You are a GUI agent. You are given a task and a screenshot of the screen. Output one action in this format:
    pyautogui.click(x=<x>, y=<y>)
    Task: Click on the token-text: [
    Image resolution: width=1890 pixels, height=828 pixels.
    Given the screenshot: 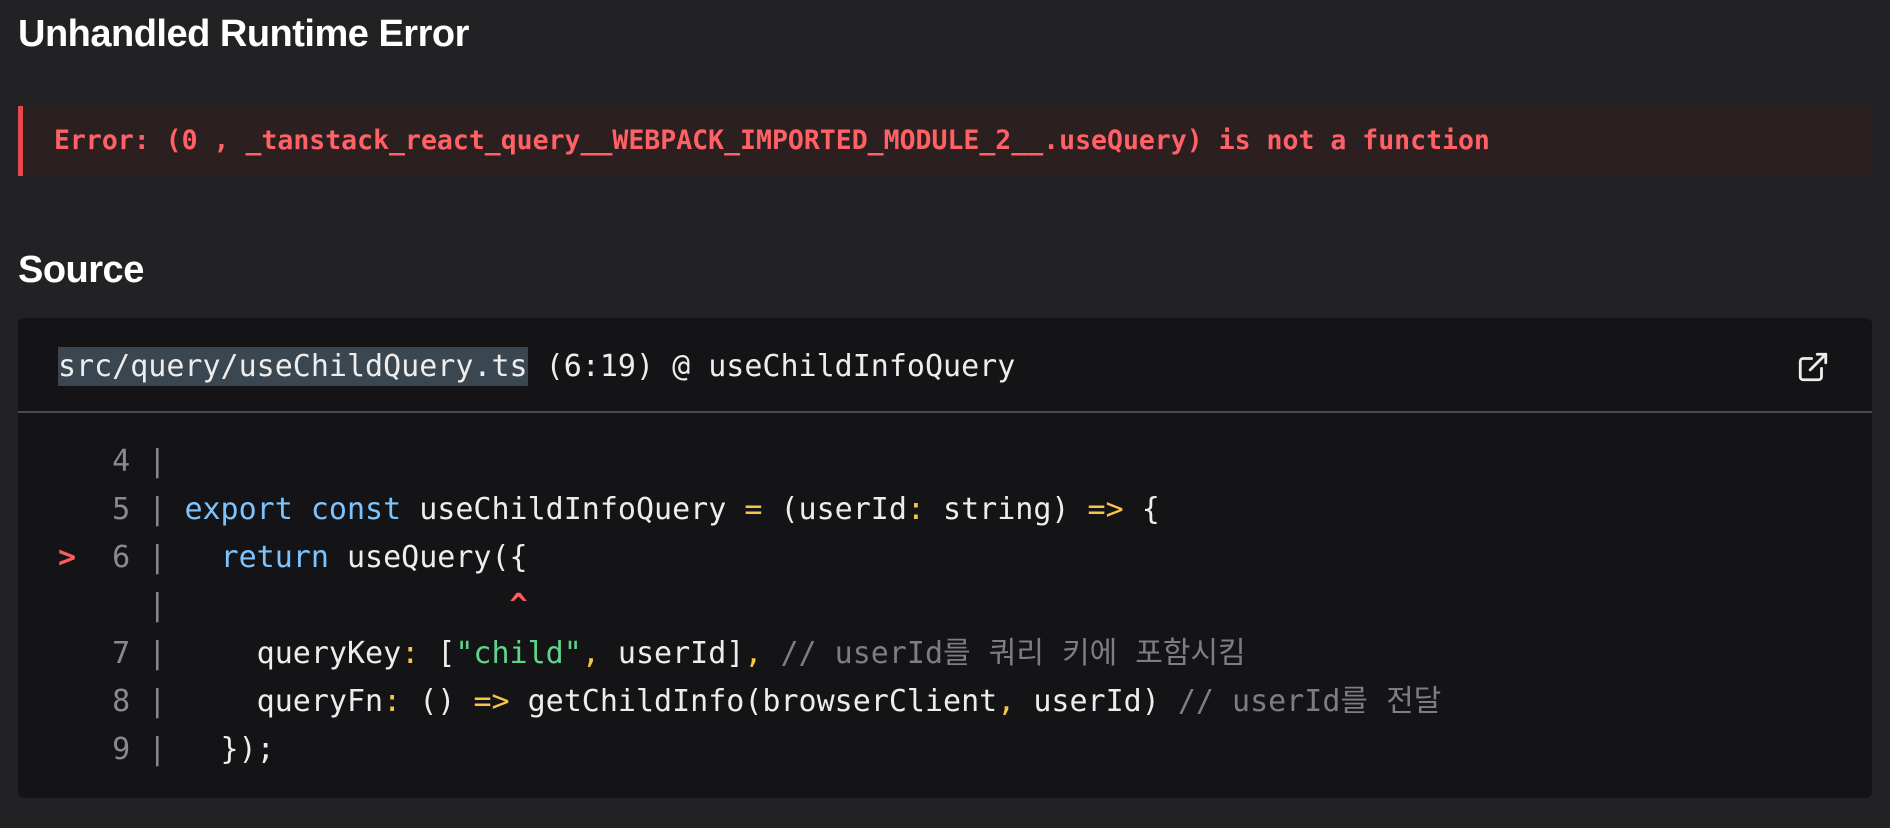 What is the action you would take?
    pyautogui.click(x=437, y=653)
    